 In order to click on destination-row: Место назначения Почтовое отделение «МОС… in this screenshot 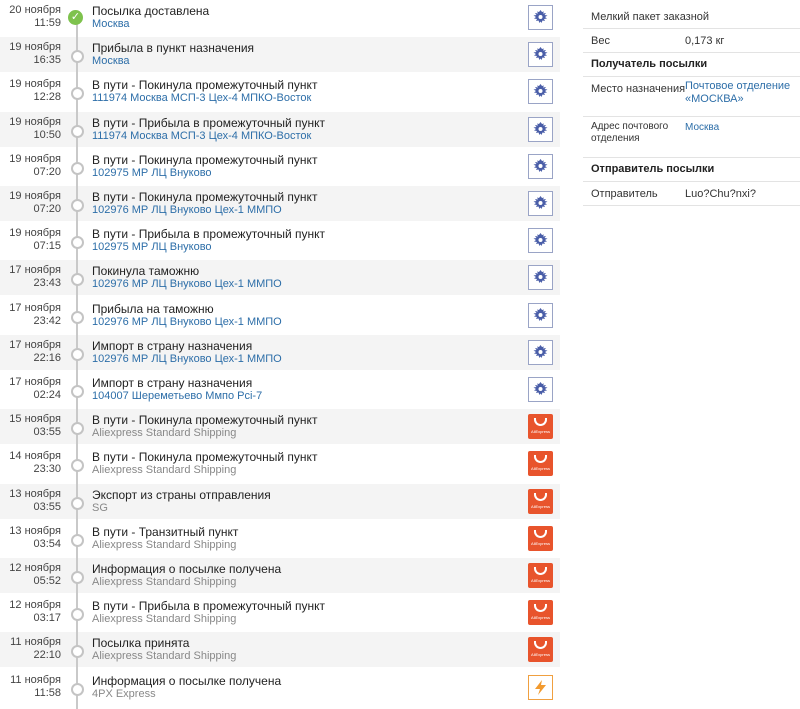, I will do `click(691, 97)`.